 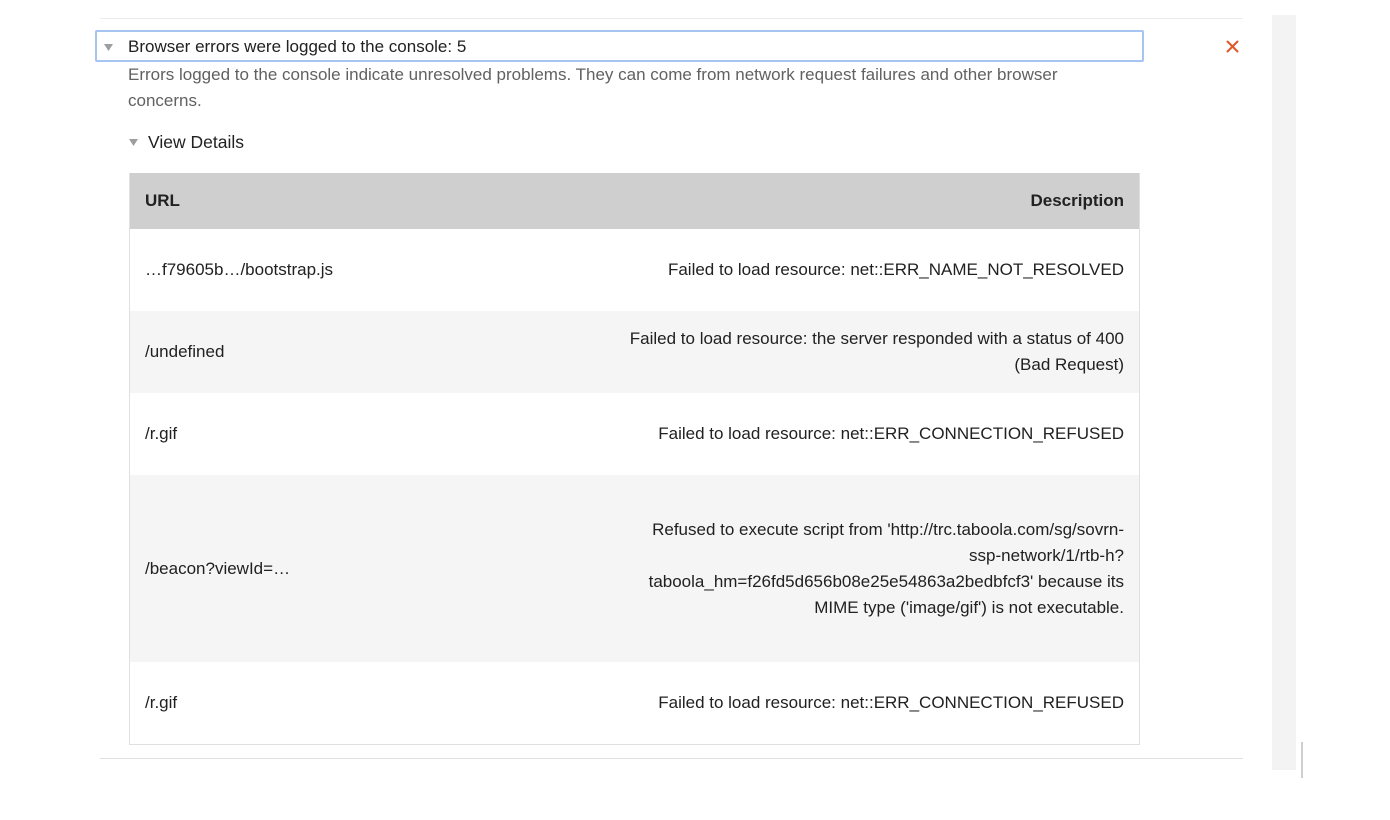 What do you see at coordinates (162, 200) in the screenshot?
I see `column-header-url: URL` at bounding box center [162, 200].